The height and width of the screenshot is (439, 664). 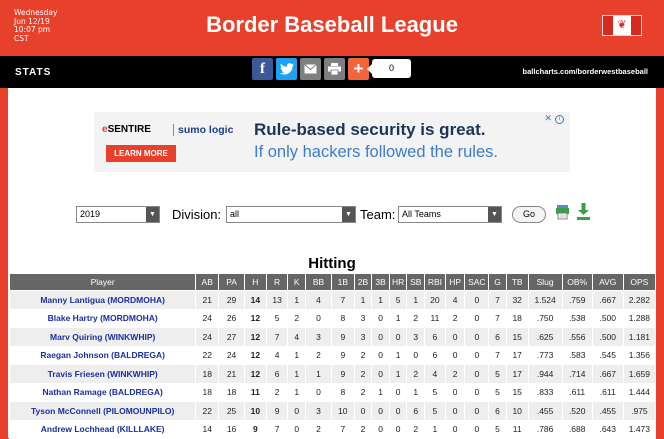 What do you see at coordinates (559, 119) in the screenshot?
I see `ad-info-icon: i` at bounding box center [559, 119].